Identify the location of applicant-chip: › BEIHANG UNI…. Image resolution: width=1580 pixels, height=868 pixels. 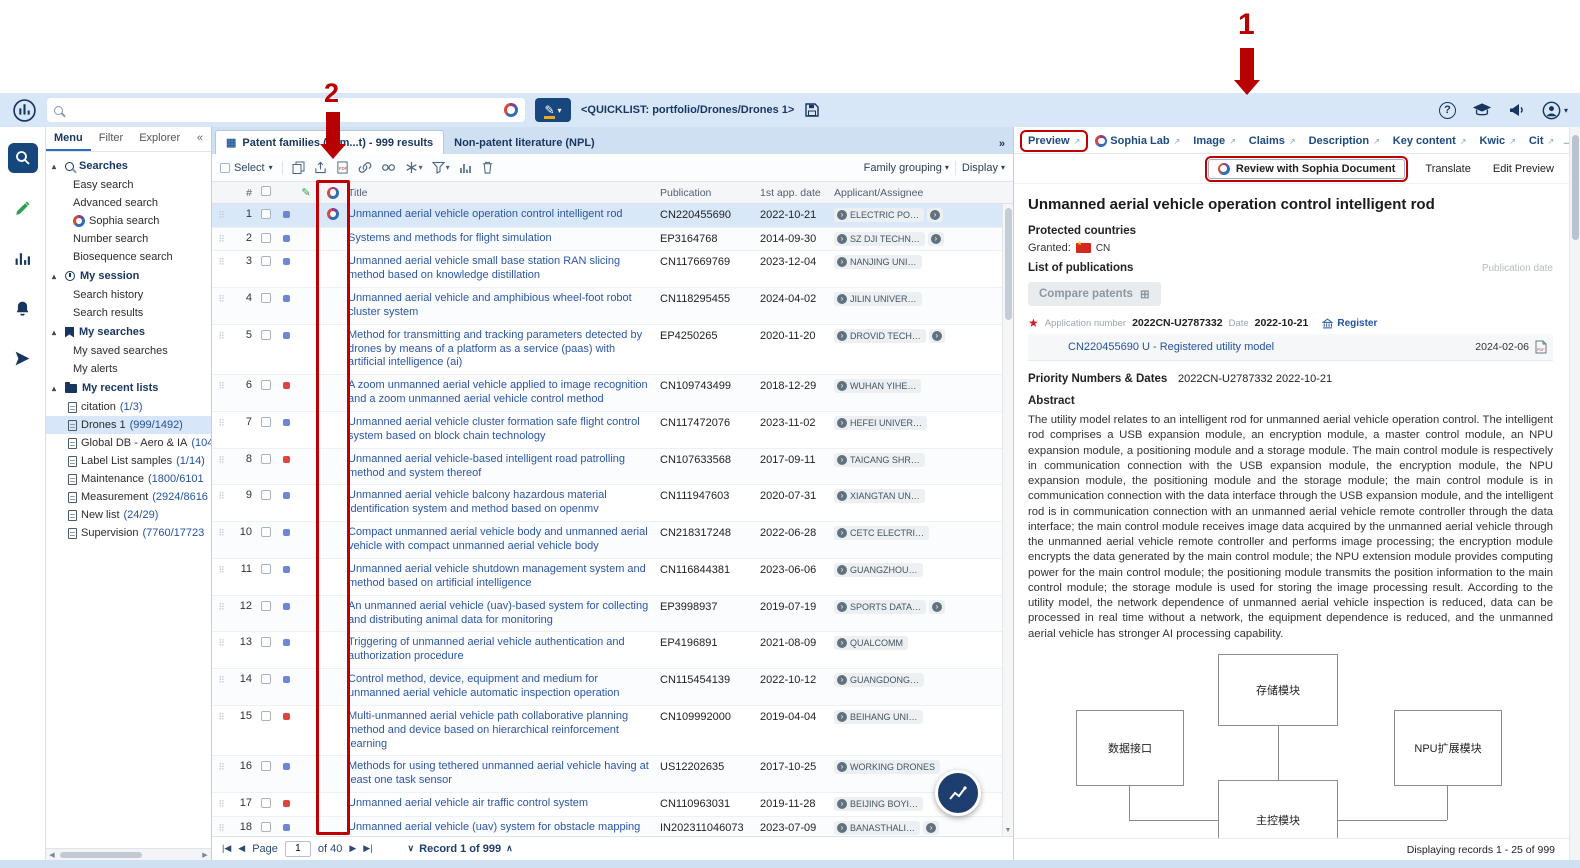
(878, 716).